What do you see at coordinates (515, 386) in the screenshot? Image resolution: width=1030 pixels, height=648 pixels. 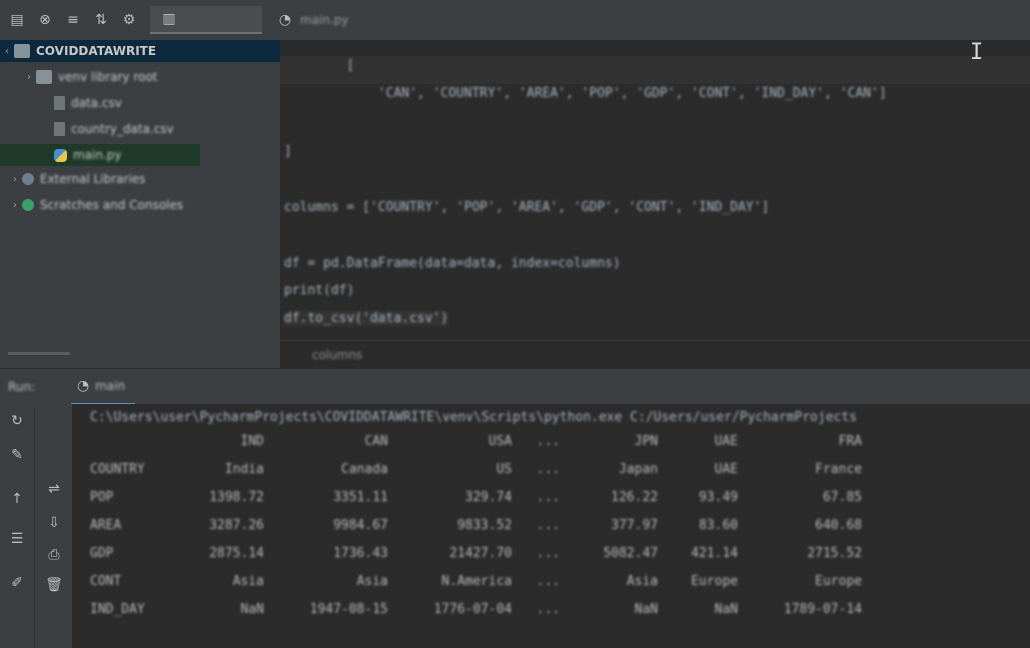 I see `run-panel-header: Run: ◔ main` at bounding box center [515, 386].